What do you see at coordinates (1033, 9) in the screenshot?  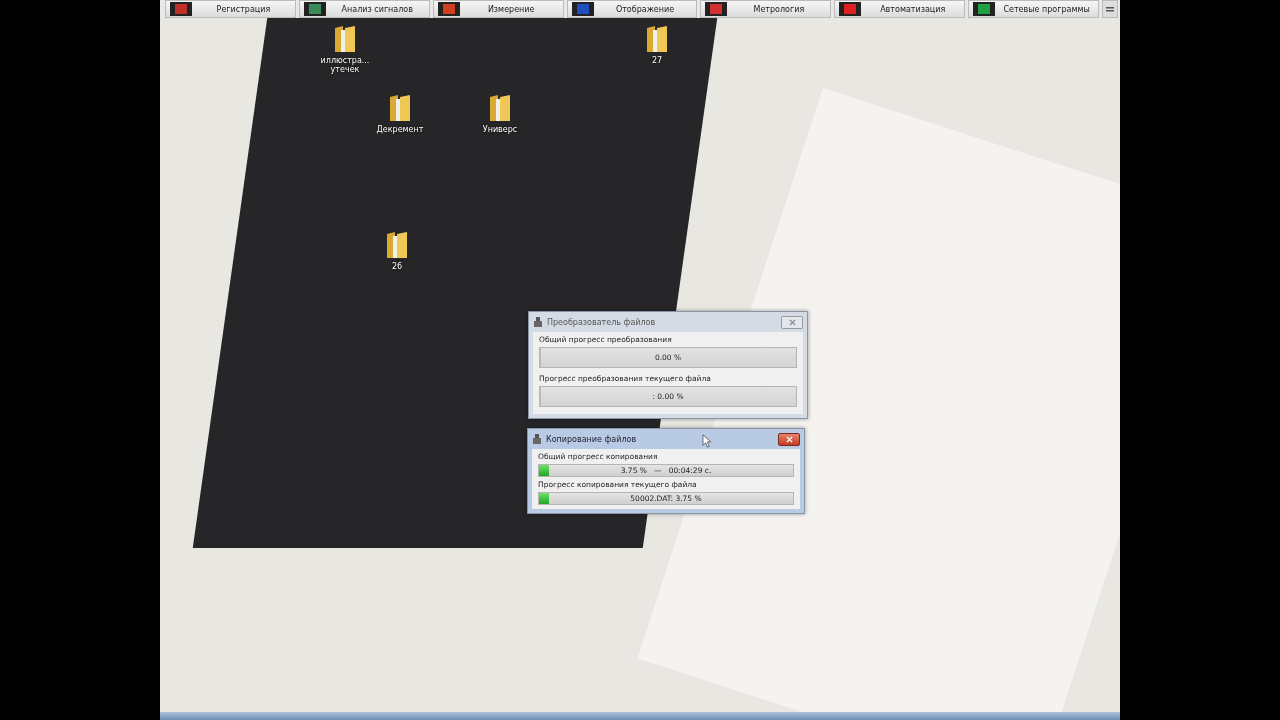 I see `toolbar-button: Сетевые программы` at bounding box center [1033, 9].